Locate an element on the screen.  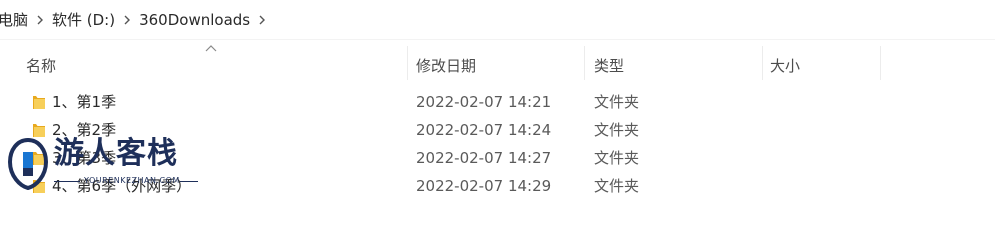
list-item: 4、第6季（外网季） 2022-02-07 14:29 文件夹 is located at coordinates (497, 186).